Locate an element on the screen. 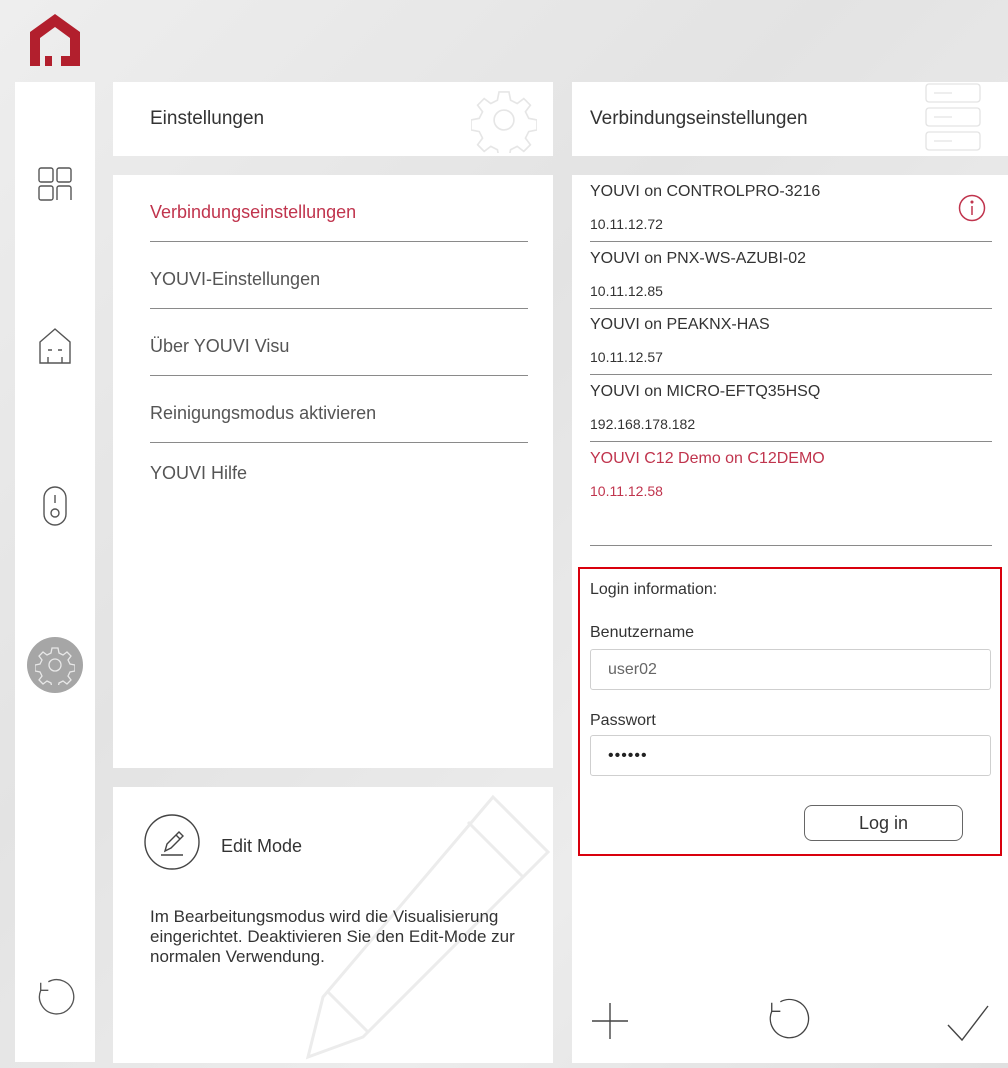  username-label: Benutzername is located at coordinates (642, 632).